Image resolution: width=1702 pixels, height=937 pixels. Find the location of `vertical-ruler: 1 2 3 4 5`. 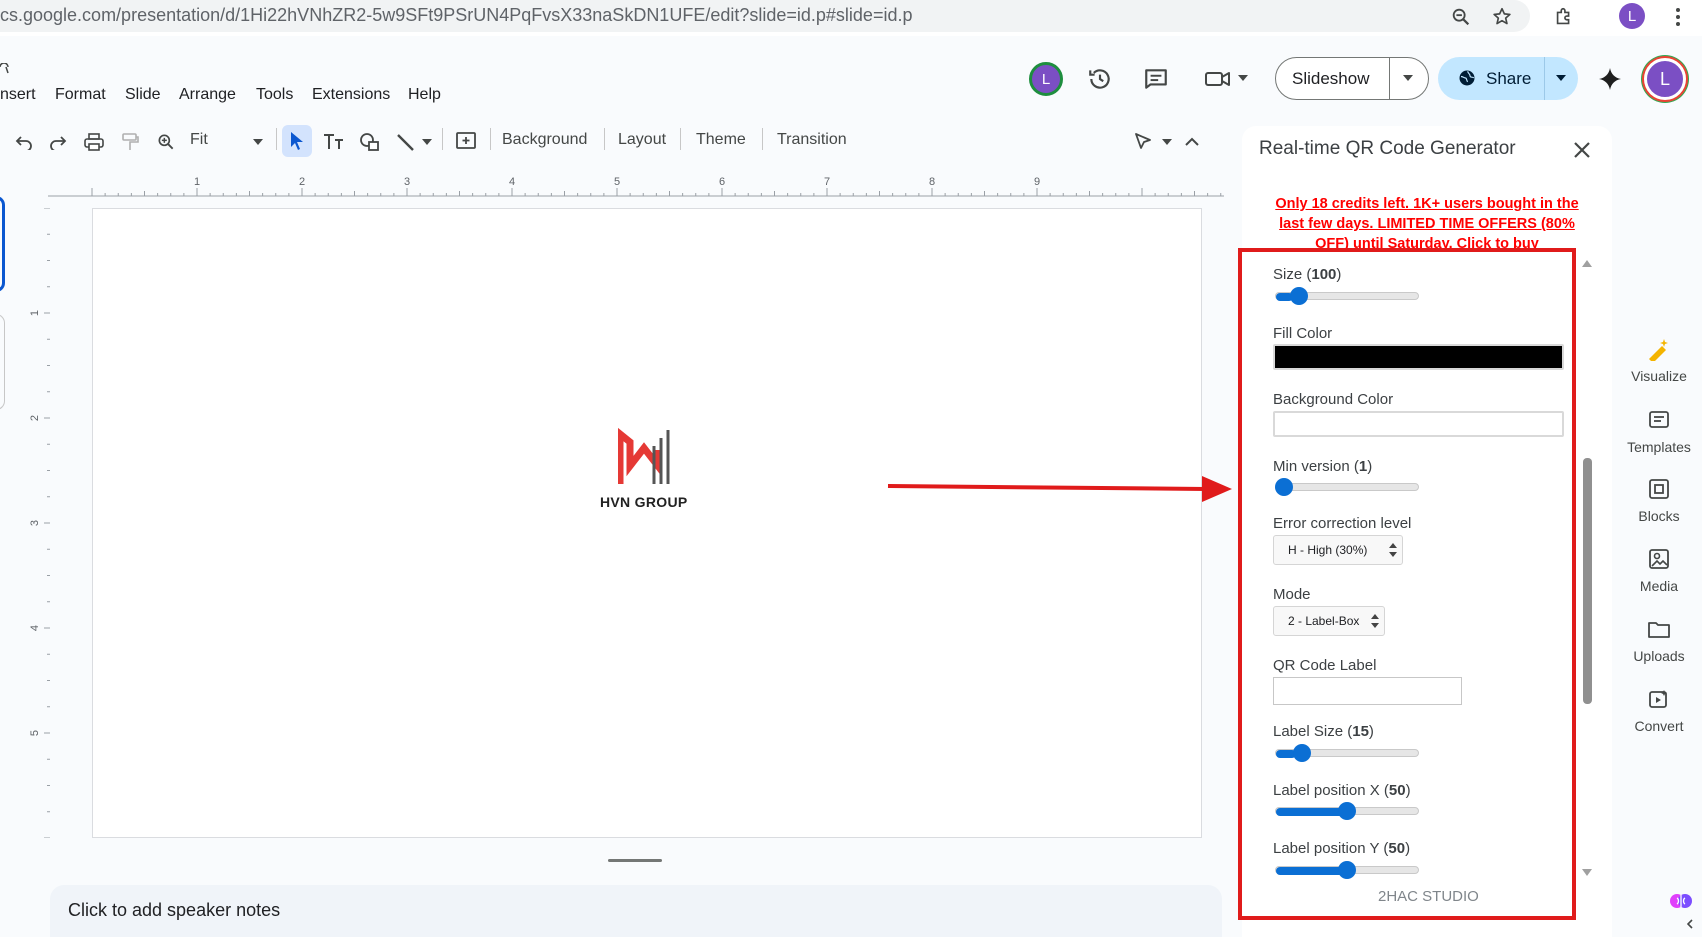

vertical-ruler: 1 2 3 4 5 is located at coordinates (40, 523).